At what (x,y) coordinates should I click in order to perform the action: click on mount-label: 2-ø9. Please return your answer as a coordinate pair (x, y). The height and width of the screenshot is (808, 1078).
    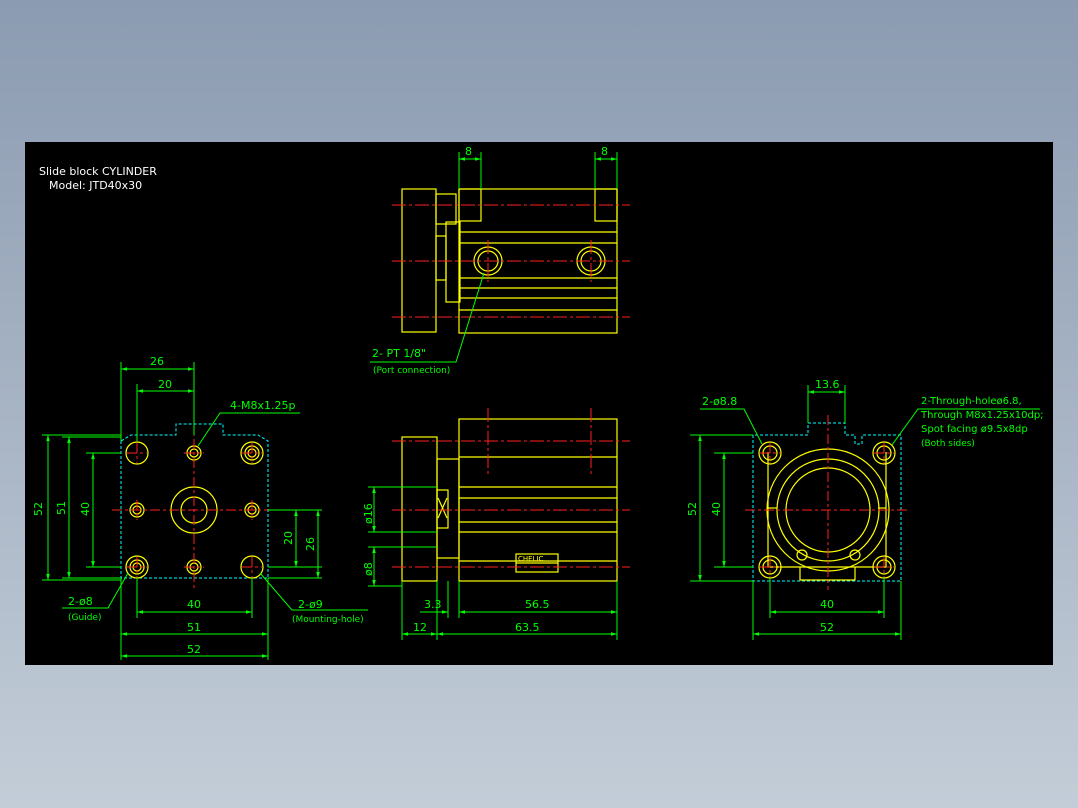
    Looking at the image, I should click on (310, 604).